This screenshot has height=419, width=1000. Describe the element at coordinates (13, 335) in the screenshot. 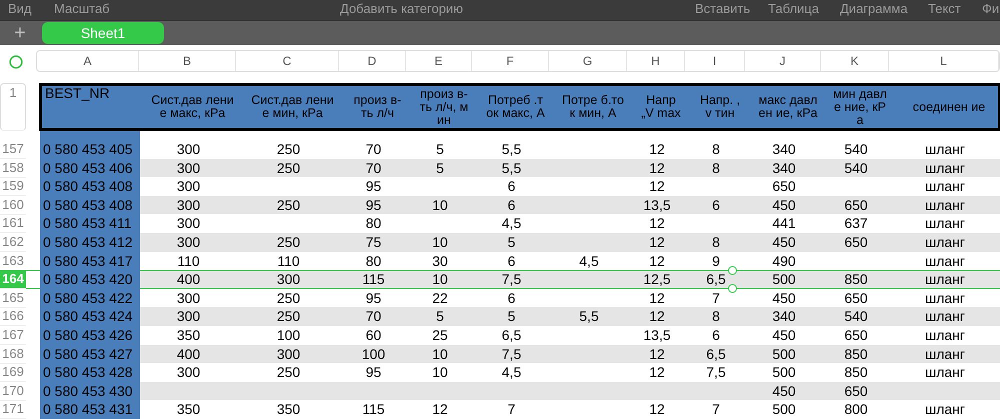

I see `row-number: 167` at that location.